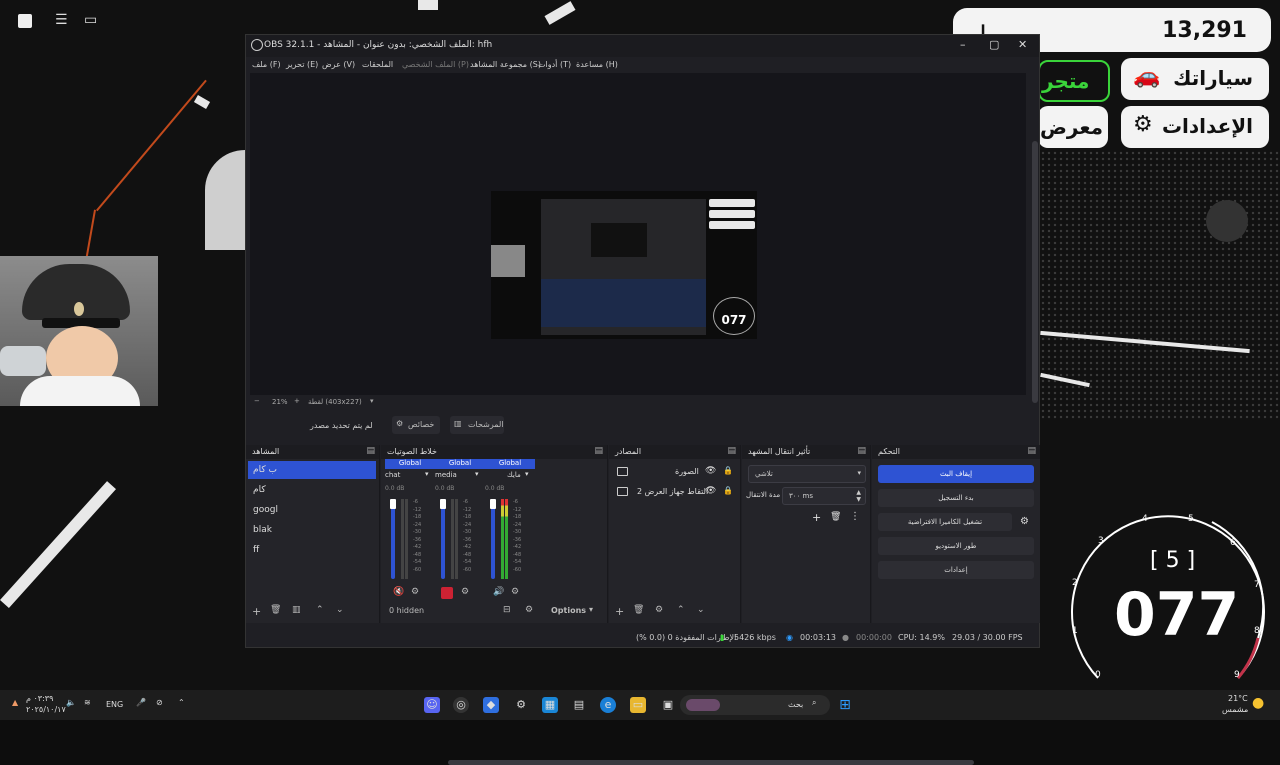 This screenshot has height=765, width=1280. I want to click on preview-vertical-scrollbar, so click(1035, 272).